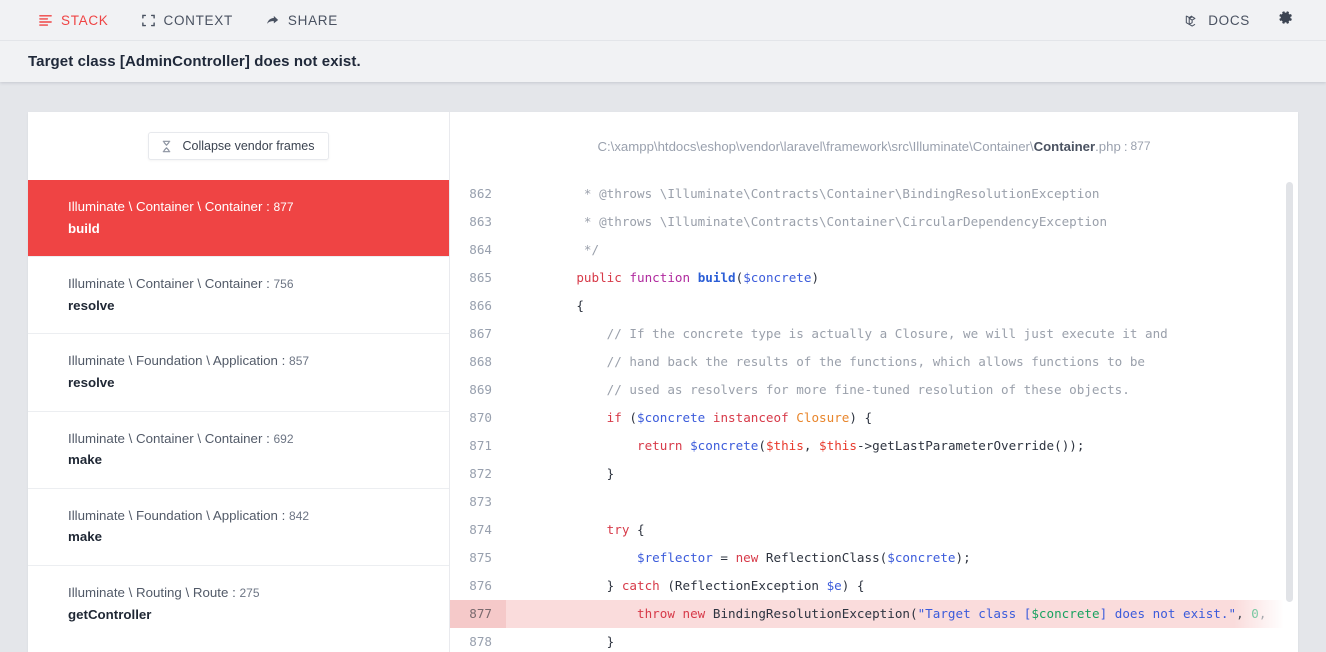 The image size is (1326, 652). I want to click on code-line-number: 873, so click(480, 501).